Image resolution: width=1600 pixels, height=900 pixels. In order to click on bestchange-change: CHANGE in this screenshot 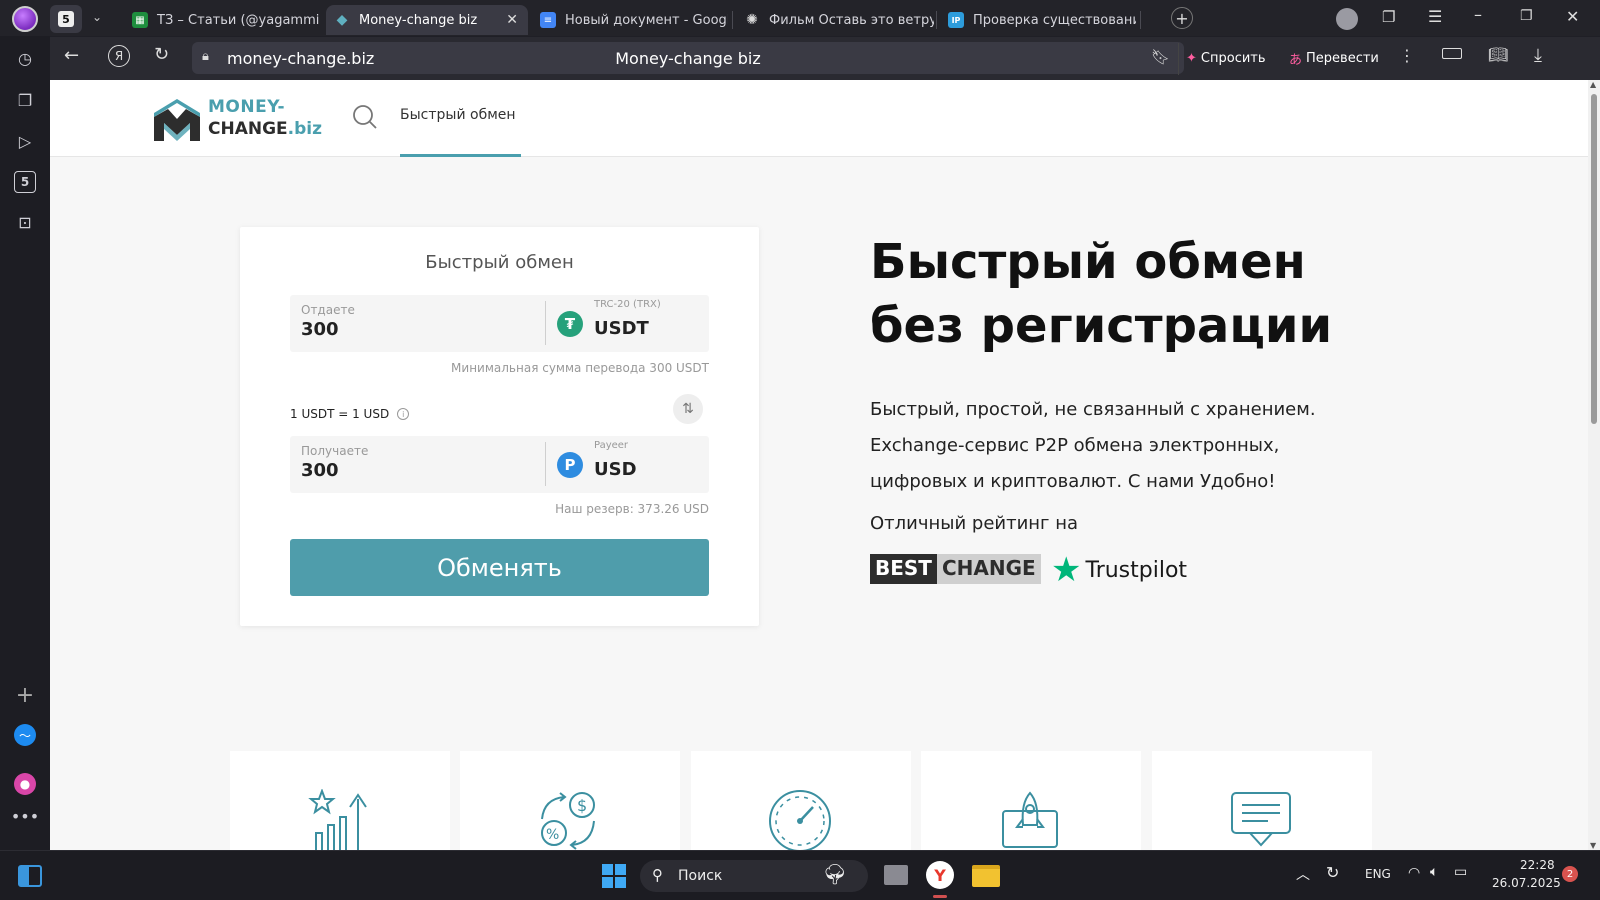, I will do `click(988, 569)`.